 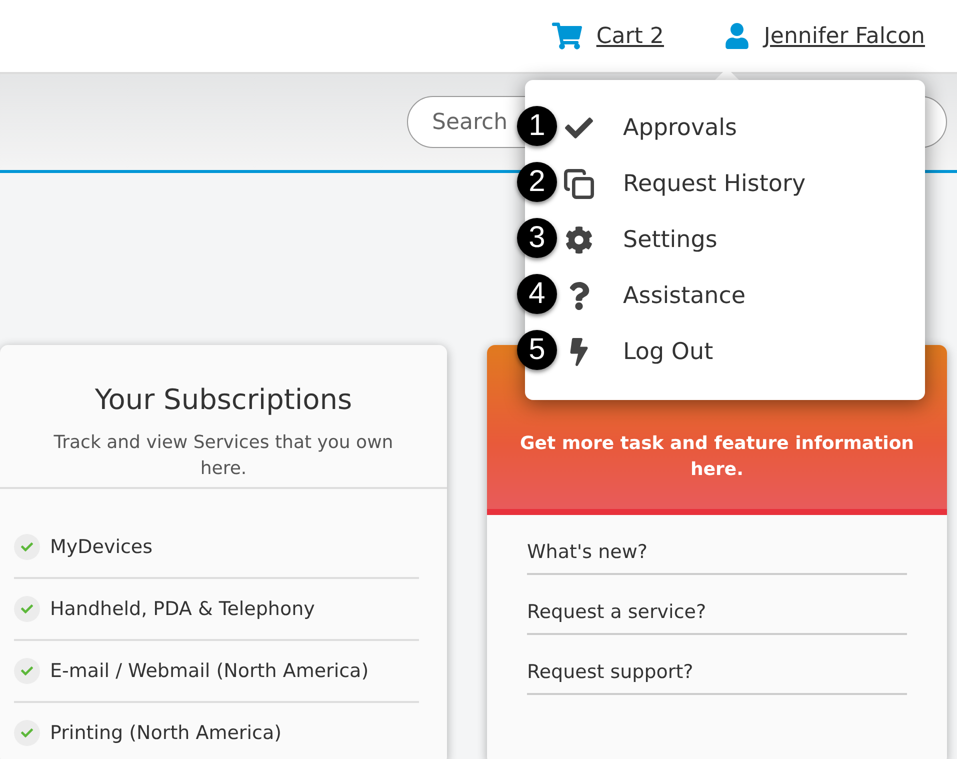 What do you see at coordinates (608, 36) in the screenshot?
I see `cart-link: Cart 2` at bounding box center [608, 36].